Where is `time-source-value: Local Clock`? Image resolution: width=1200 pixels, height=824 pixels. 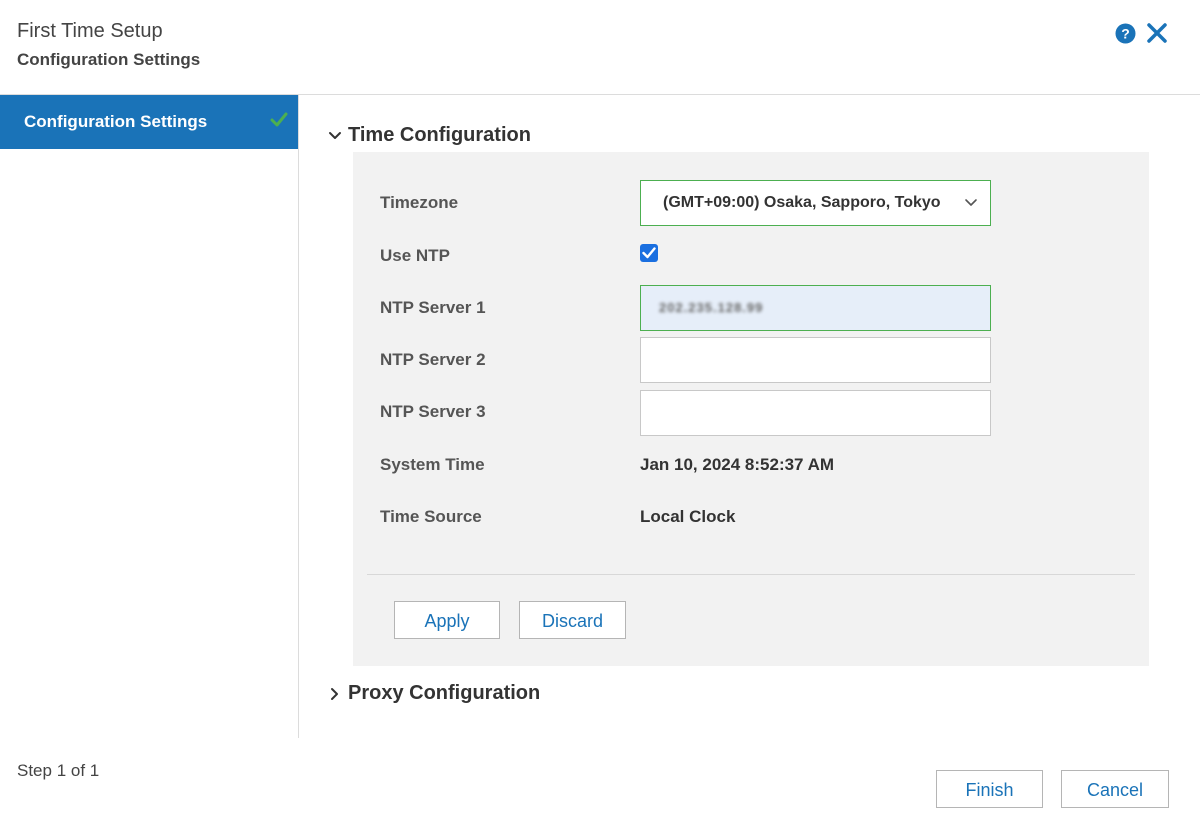
time-source-value: Local Clock is located at coordinates (688, 516).